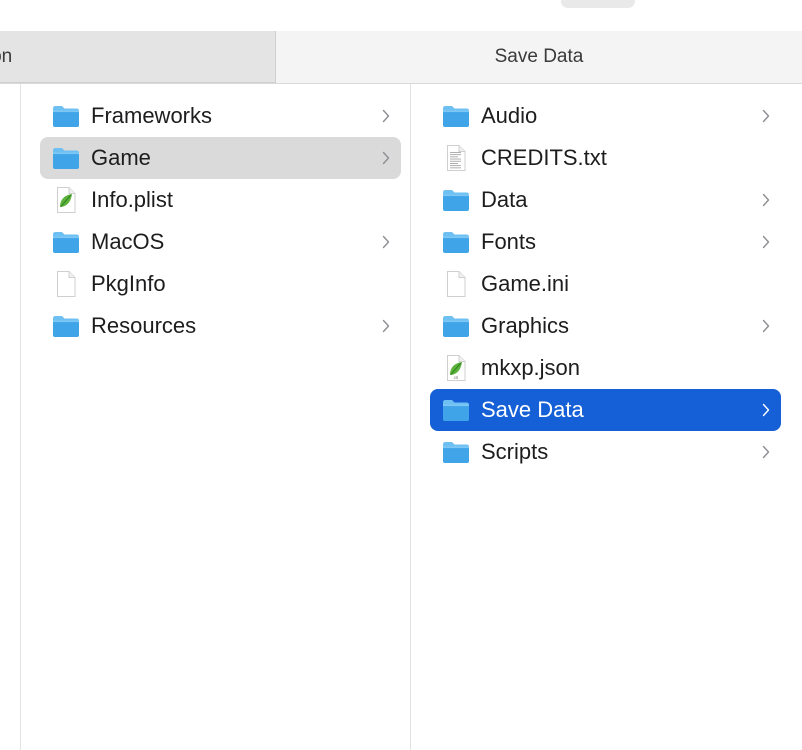  I want to click on list-item-label: Data, so click(504, 199).